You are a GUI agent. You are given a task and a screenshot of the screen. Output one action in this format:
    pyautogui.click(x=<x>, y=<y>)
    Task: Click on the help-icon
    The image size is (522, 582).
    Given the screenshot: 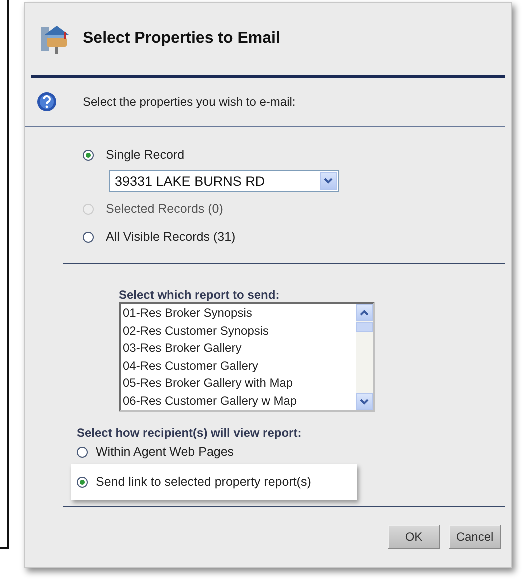 What is the action you would take?
    pyautogui.click(x=47, y=102)
    